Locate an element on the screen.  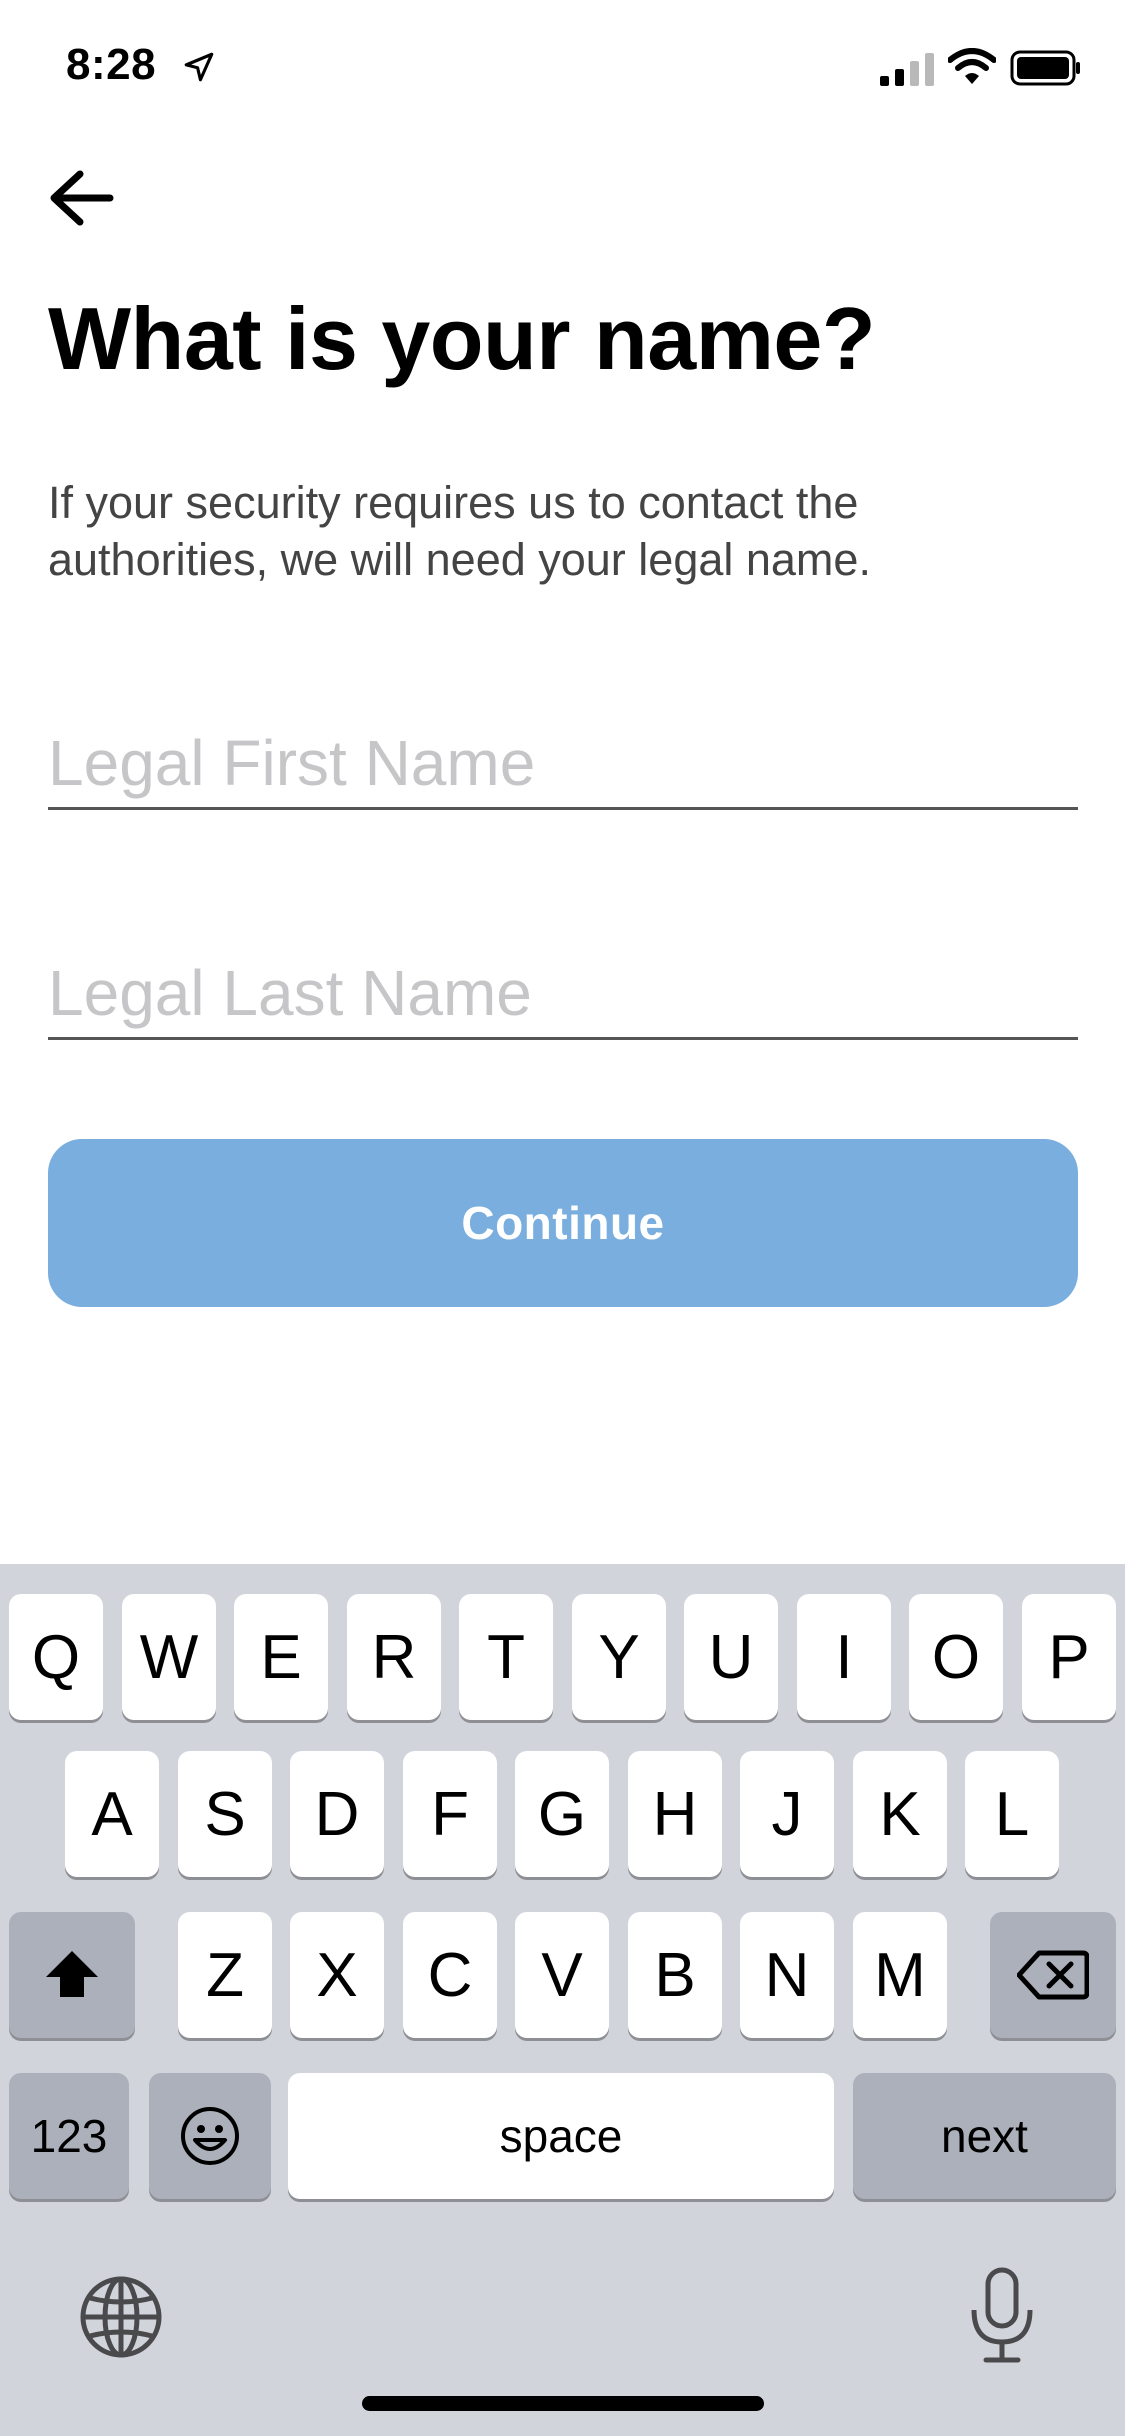
key-m: M is located at coordinates (900, 1975).